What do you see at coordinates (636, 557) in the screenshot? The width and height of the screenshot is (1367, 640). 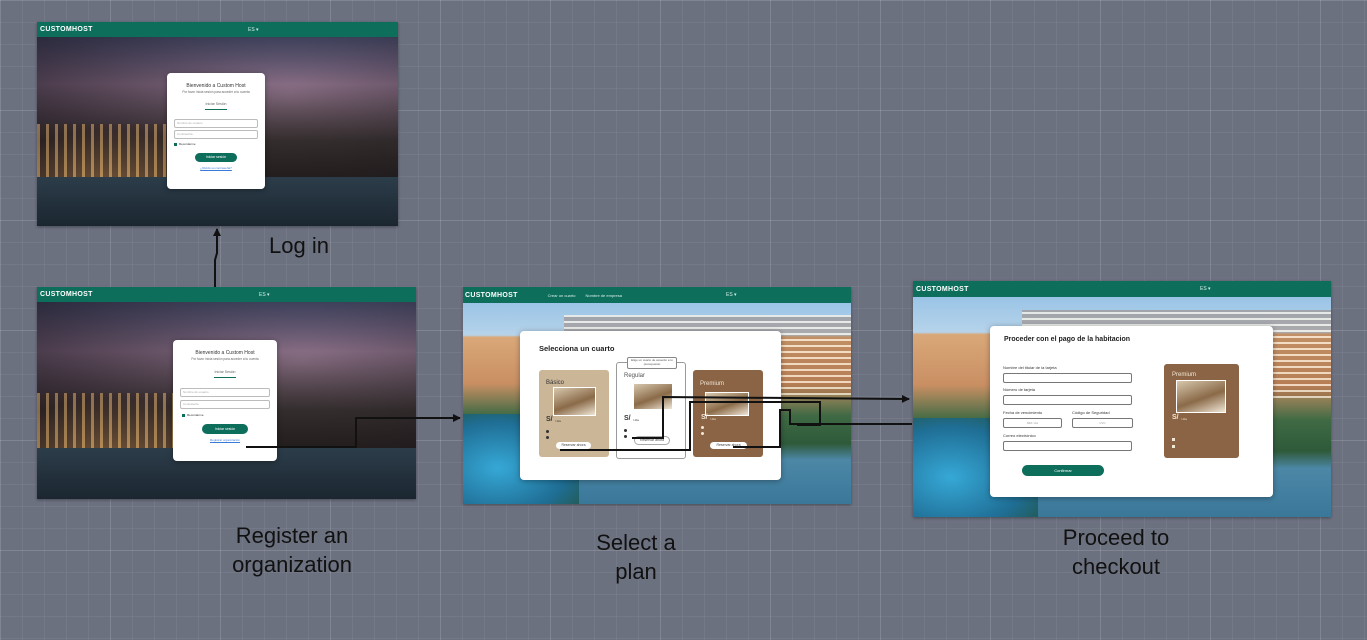 I see `caption-select: Select a plan` at bounding box center [636, 557].